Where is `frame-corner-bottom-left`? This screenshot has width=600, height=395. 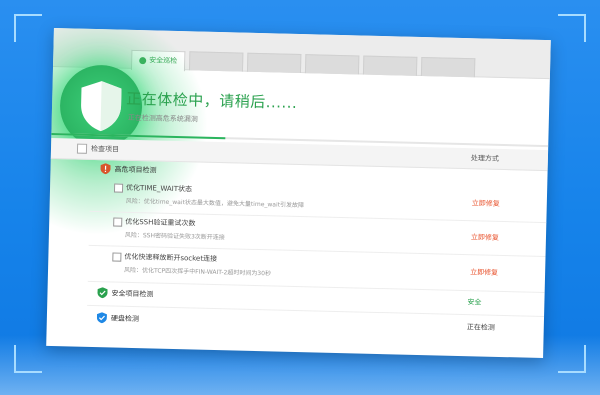
frame-corner-bottom-left is located at coordinates (28, 359).